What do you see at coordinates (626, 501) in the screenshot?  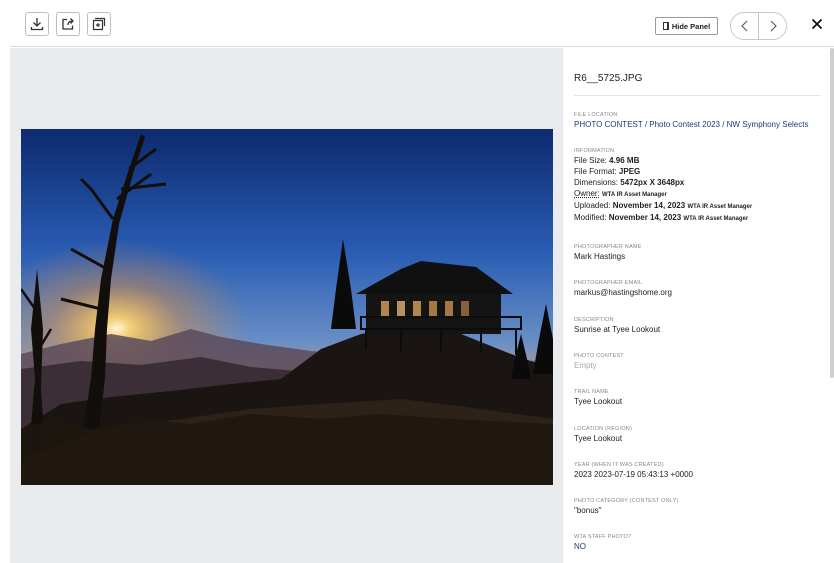 I see `field-label: PHOTO CATEGORY (CONTEST ONLY)` at bounding box center [626, 501].